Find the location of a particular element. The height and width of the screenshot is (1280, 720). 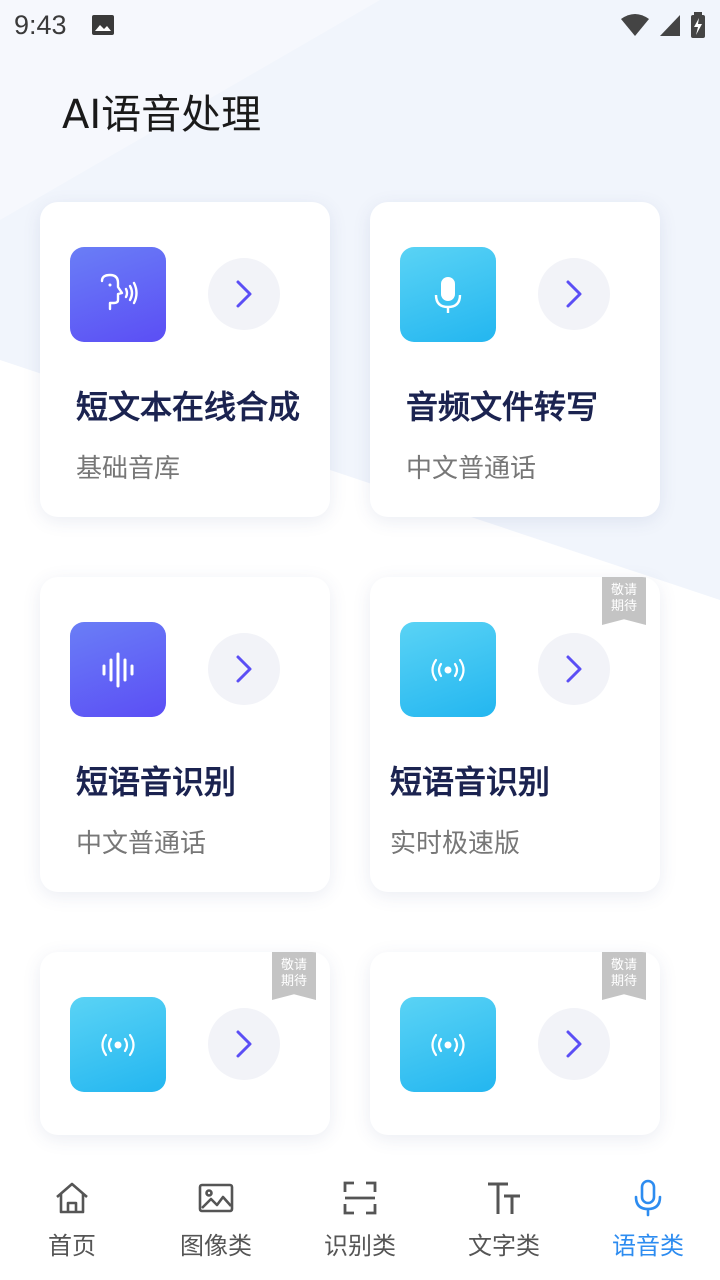

gallery-notification-icon is located at coordinates (102, 25).